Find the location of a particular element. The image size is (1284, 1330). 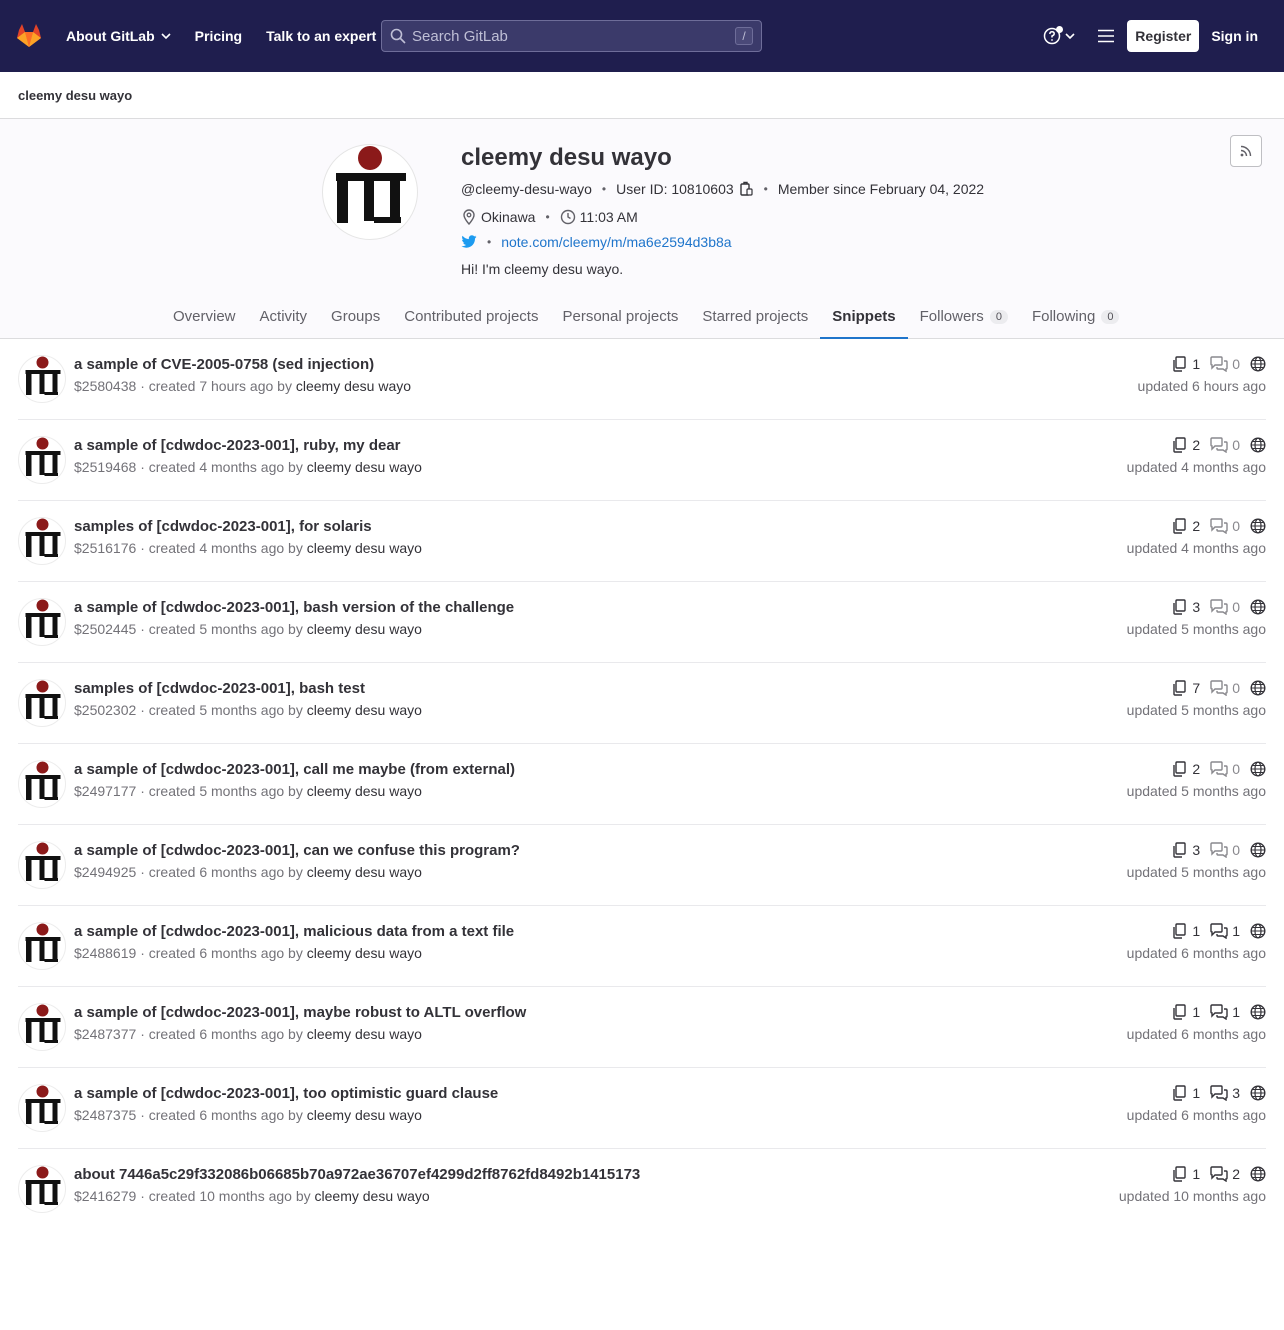

file-count-value: 3 is located at coordinates (1196, 850).